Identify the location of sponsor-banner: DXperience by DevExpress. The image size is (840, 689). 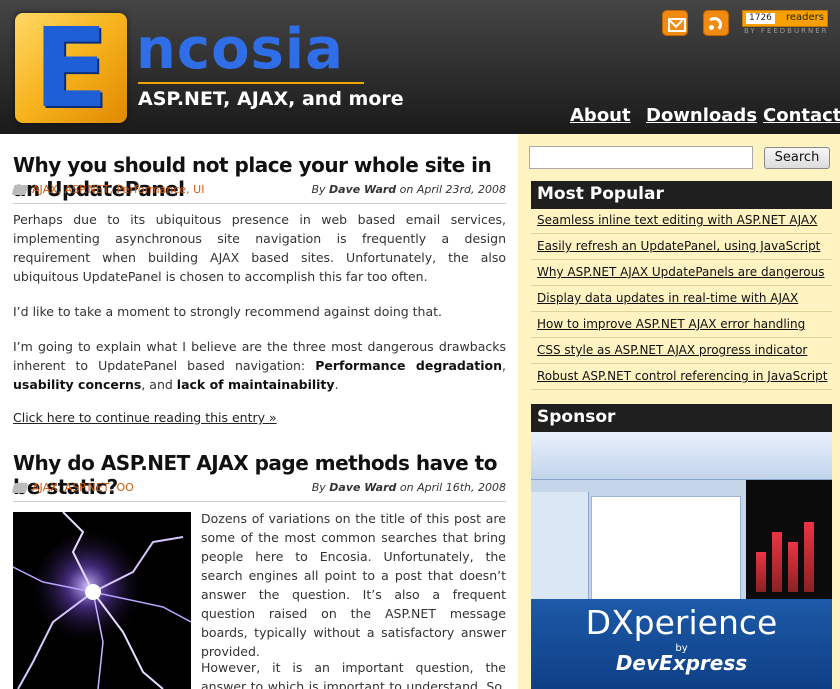
(681, 560).